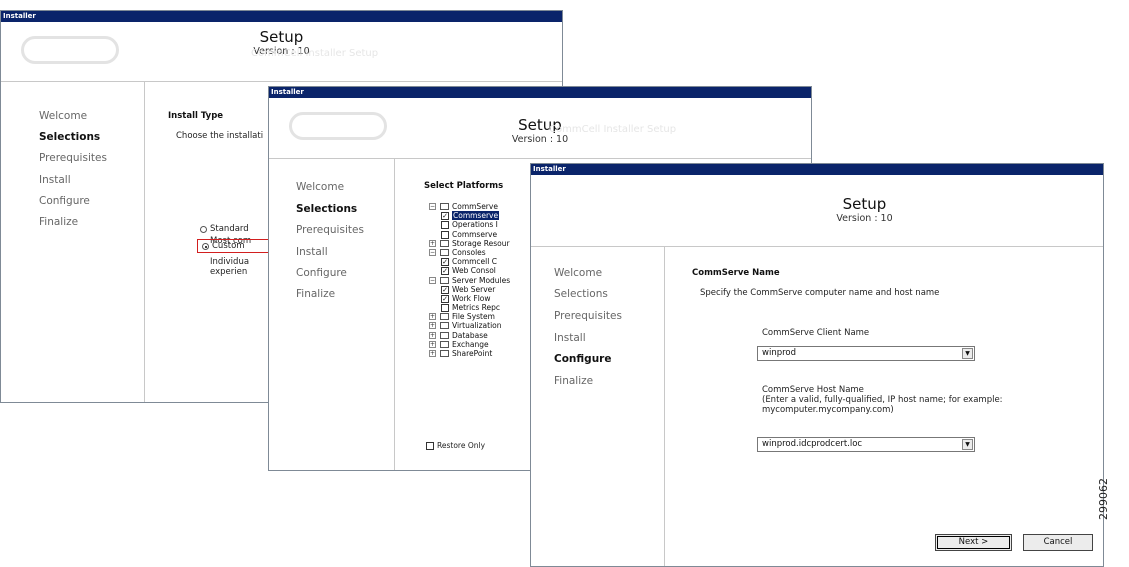  Describe the element at coordinates (203, 229) in the screenshot. I see `standard-radio` at that location.